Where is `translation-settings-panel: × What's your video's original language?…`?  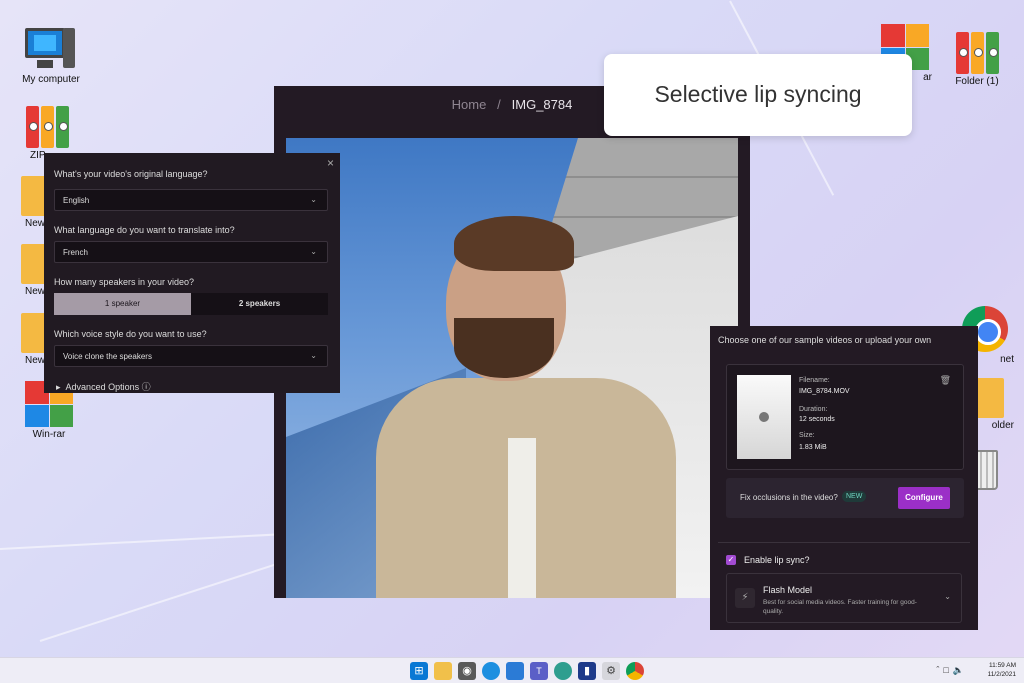 translation-settings-panel: × What's your video's original language?… is located at coordinates (192, 273).